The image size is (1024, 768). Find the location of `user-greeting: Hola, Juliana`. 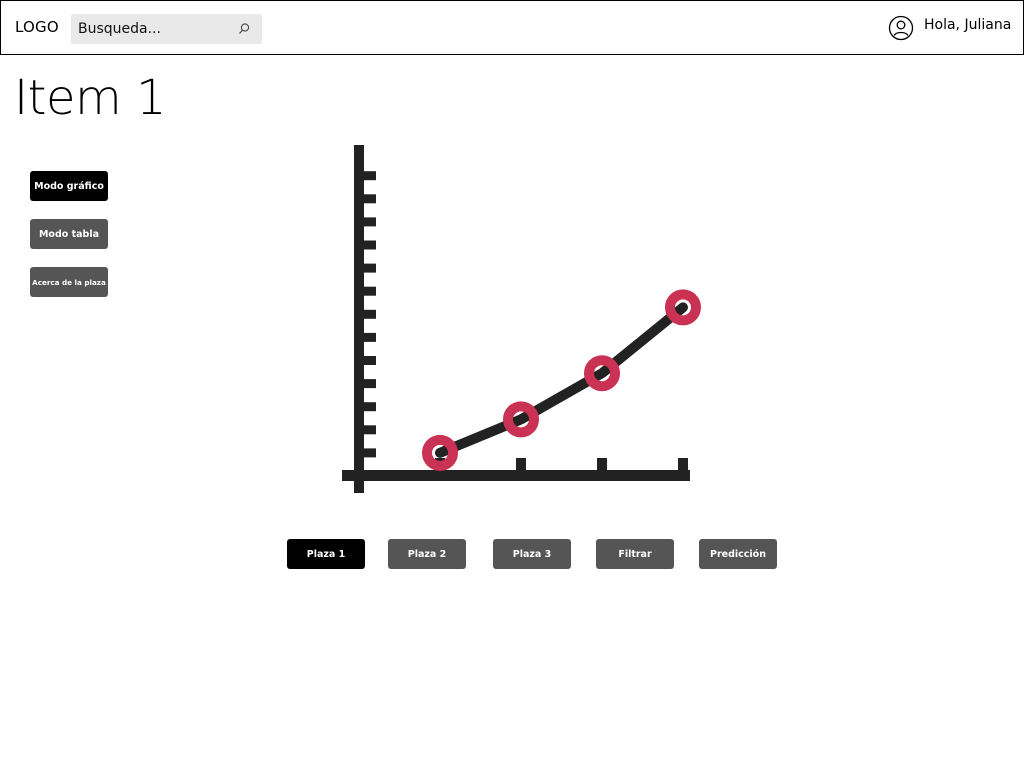

user-greeting: Hola, Juliana is located at coordinates (968, 25).